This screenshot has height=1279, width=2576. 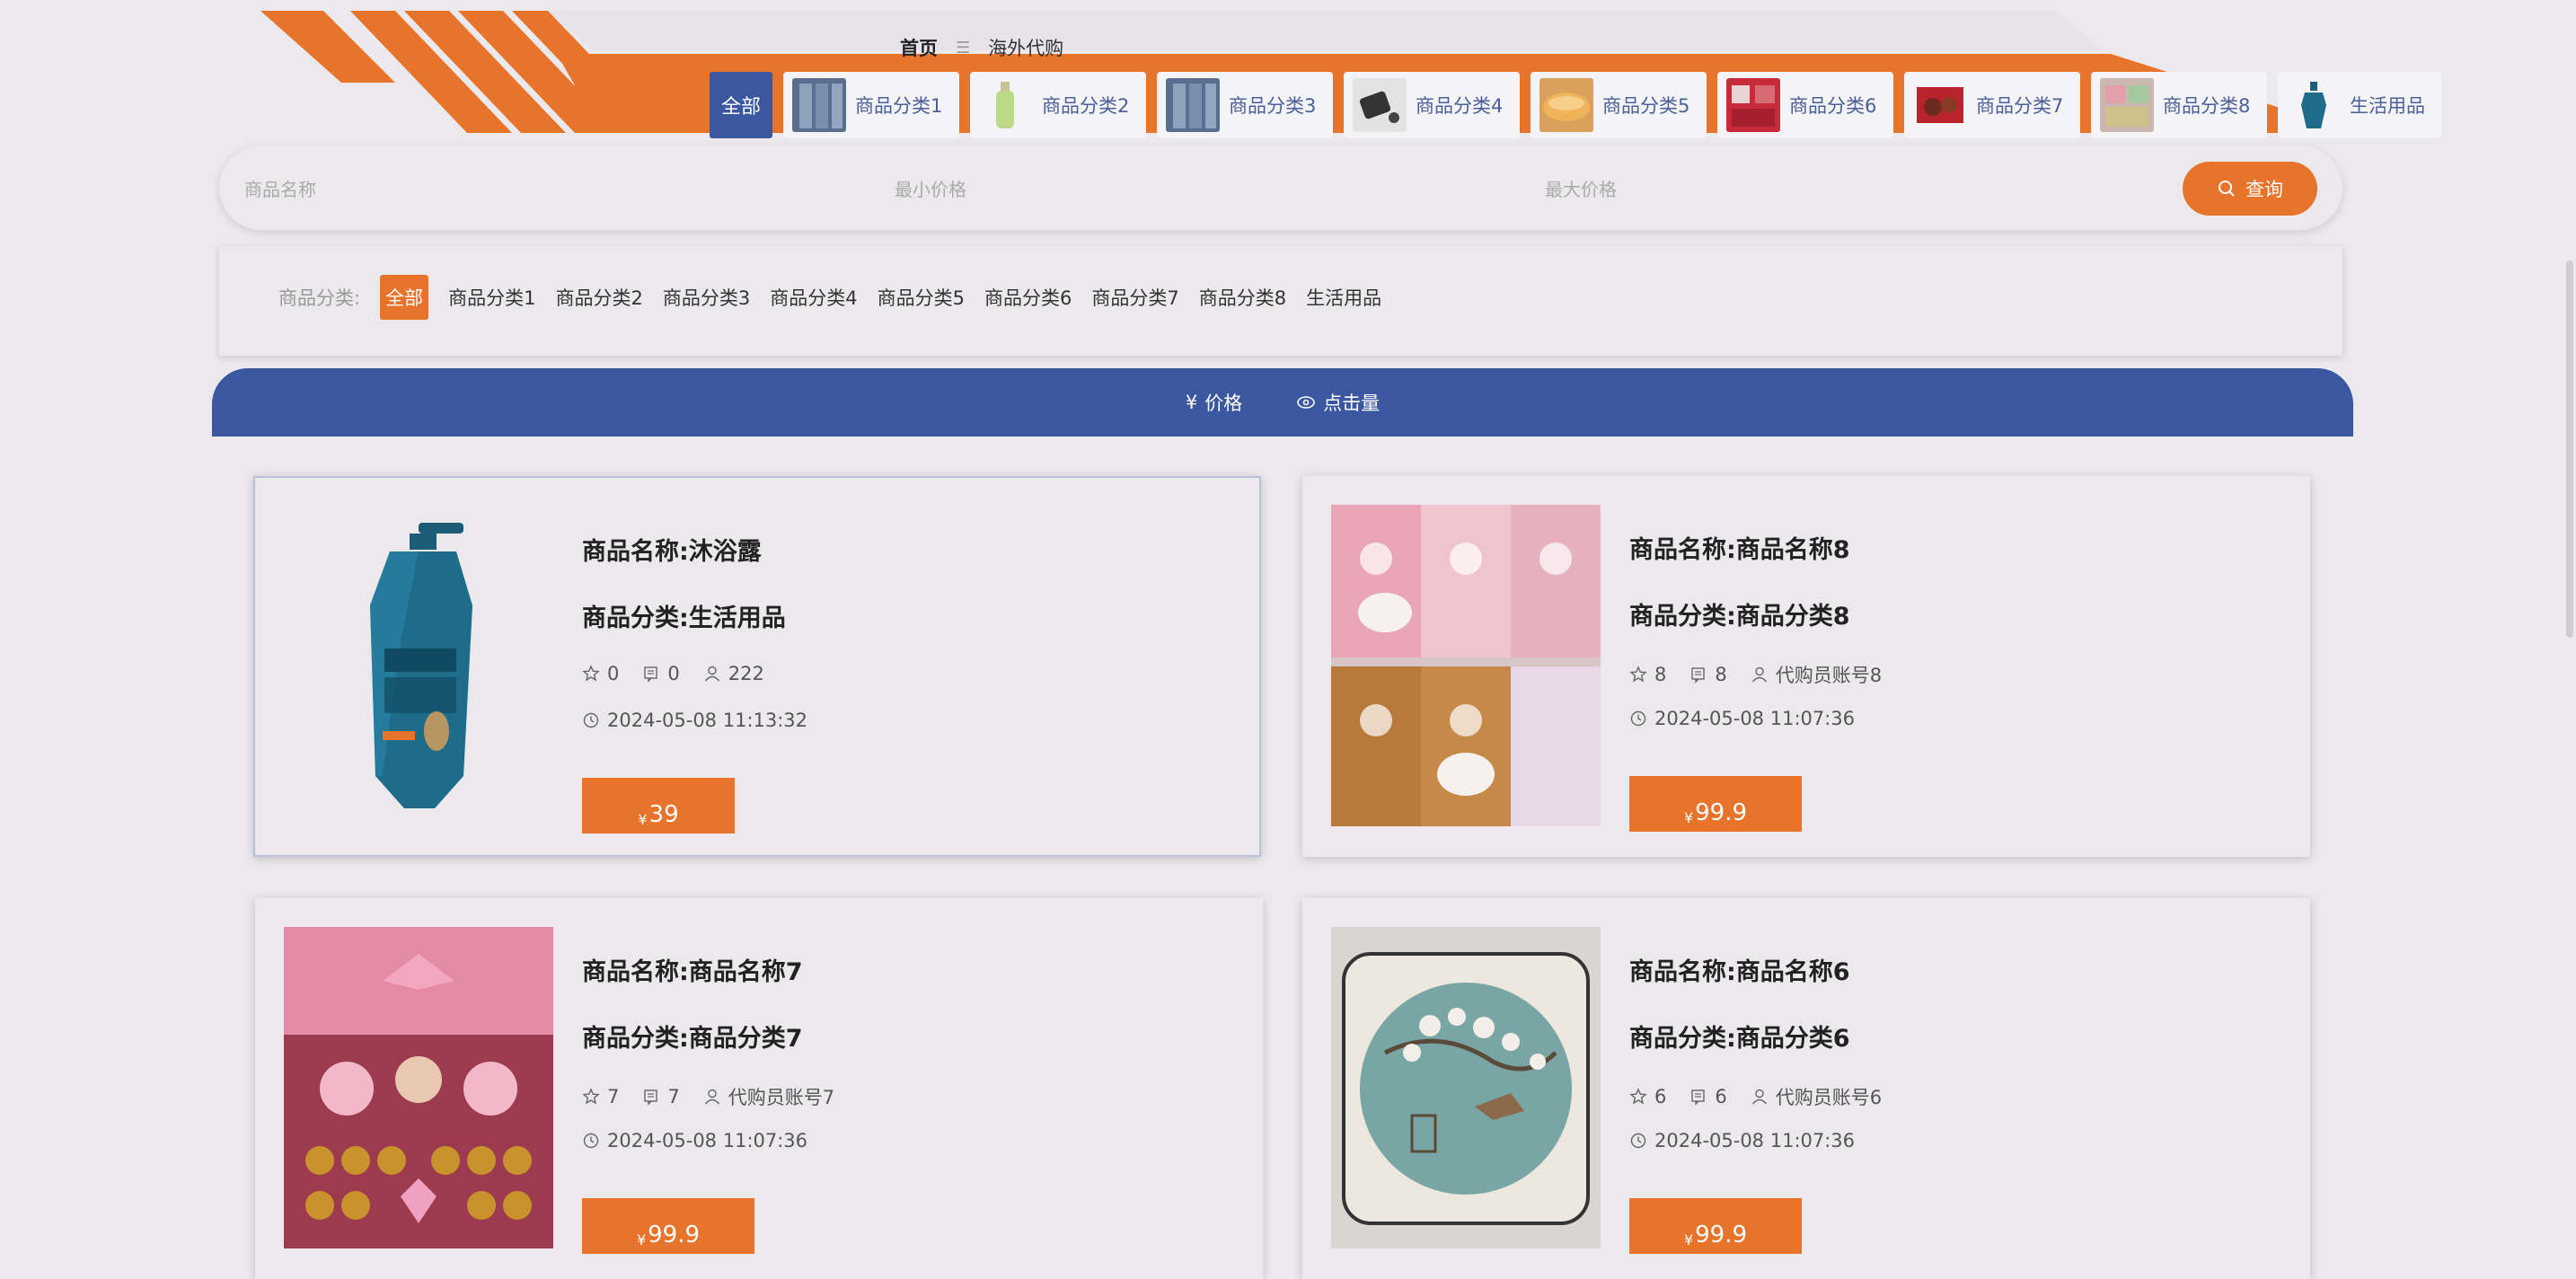 I want to click on category-tab-label: 商品分类7, so click(x=2020, y=106).